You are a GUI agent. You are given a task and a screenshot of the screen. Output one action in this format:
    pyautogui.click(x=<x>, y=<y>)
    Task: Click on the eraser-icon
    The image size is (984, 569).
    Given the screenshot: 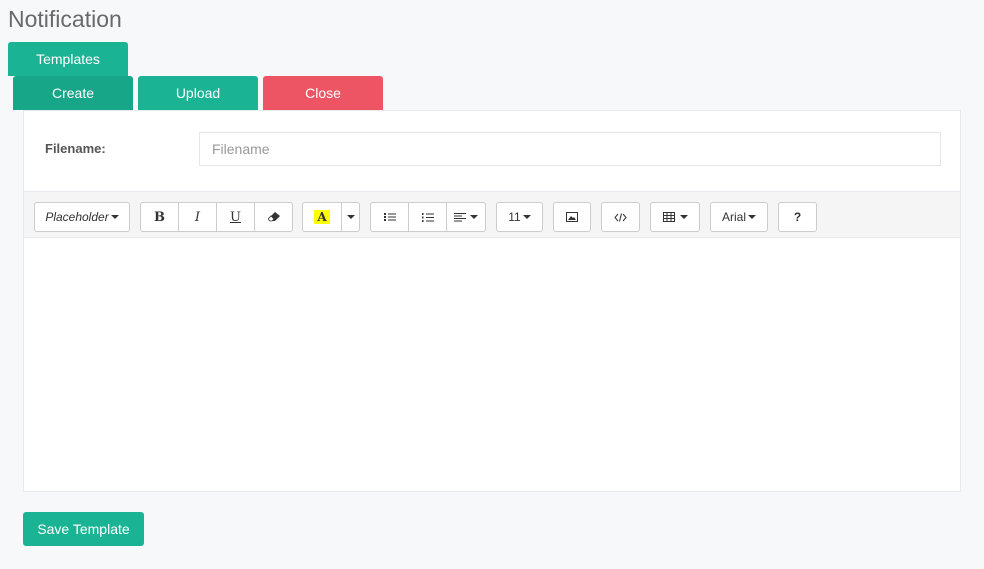 What is the action you would take?
    pyautogui.click(x=273, y=217)
    